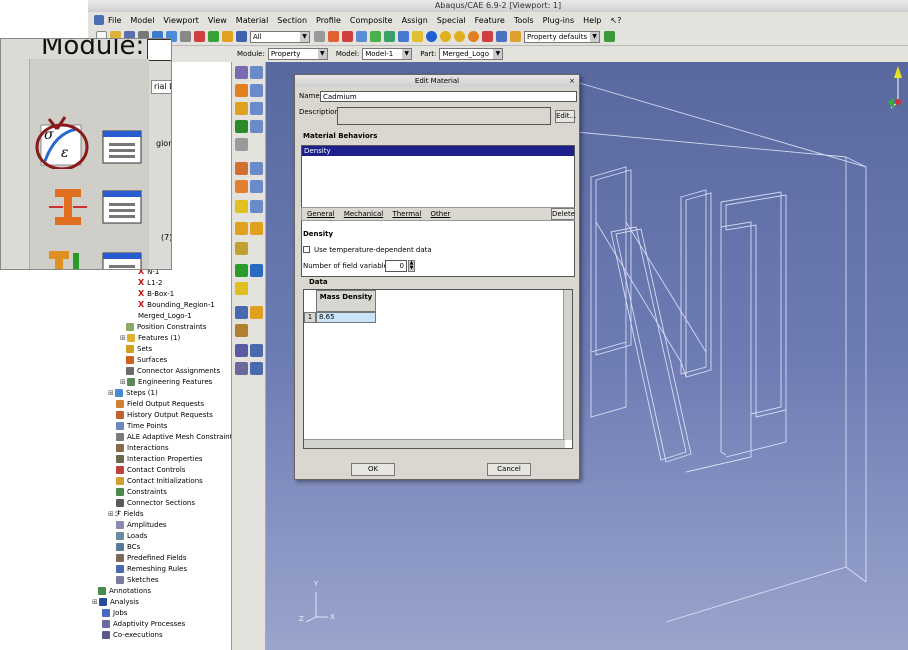  I want to click on assignment-manager-icon, so click(256, 126).